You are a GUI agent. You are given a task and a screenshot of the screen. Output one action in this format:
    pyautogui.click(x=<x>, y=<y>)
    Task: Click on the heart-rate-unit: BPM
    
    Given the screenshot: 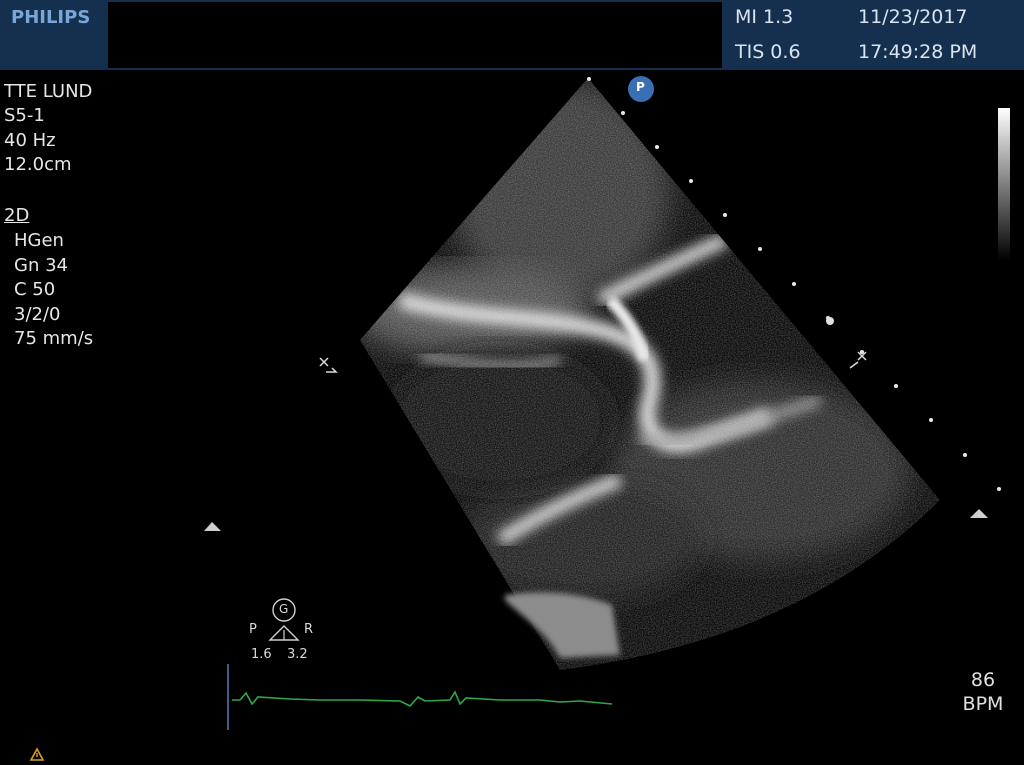 What is the action you would take?
    pyautogui.click(x=983, y=704)
    